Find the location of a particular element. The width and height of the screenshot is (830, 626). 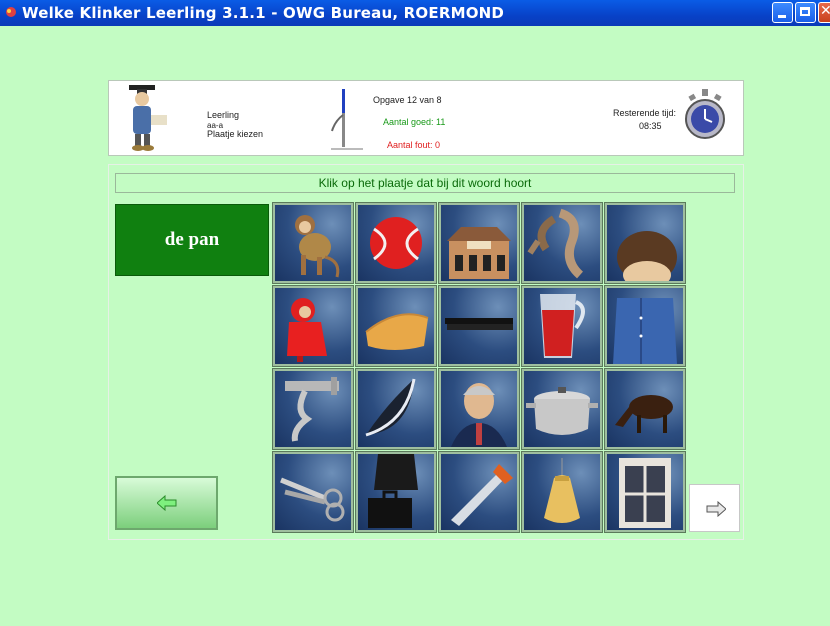

picture-tile-comb is located at coordinates (479, 326).